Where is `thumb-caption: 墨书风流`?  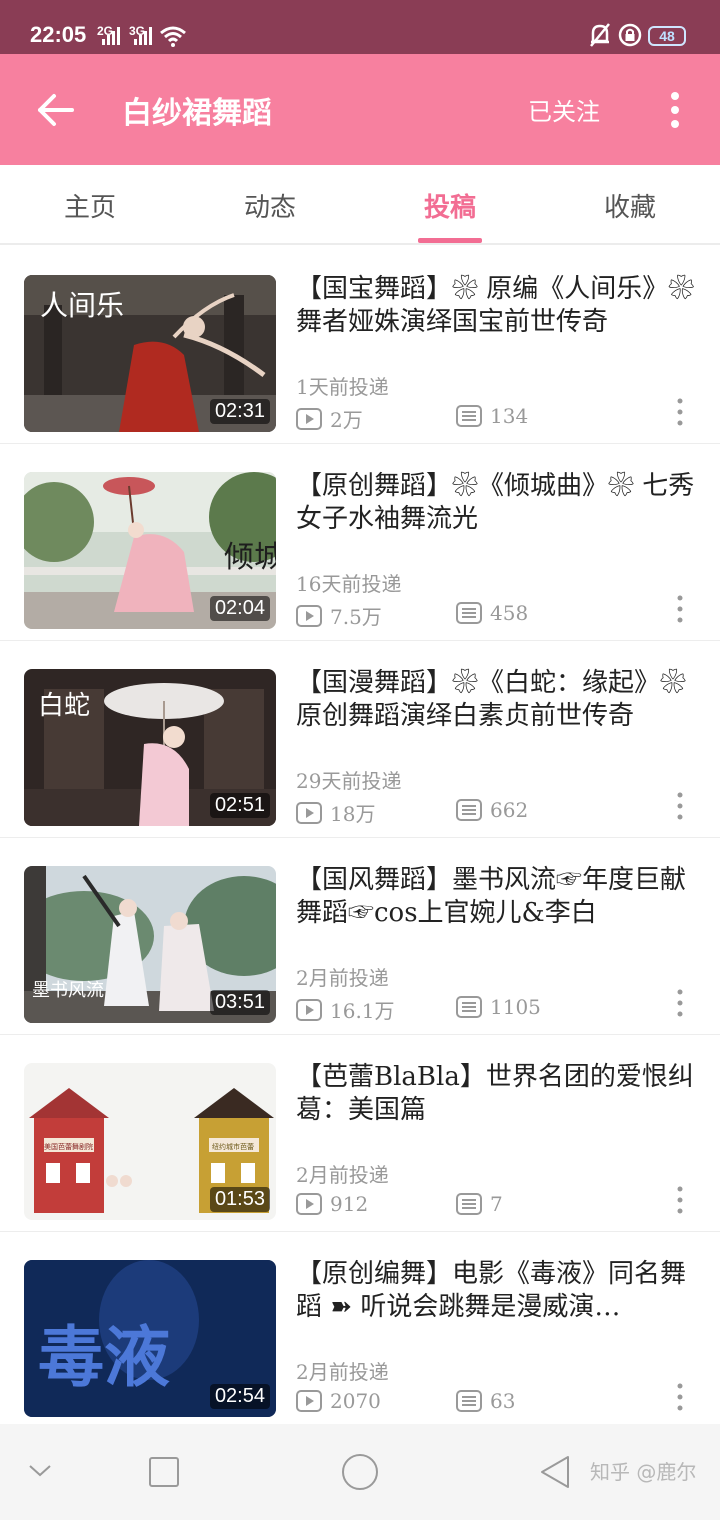
thumb-caption: 墨书风流 is located at coordinates (68, 990).